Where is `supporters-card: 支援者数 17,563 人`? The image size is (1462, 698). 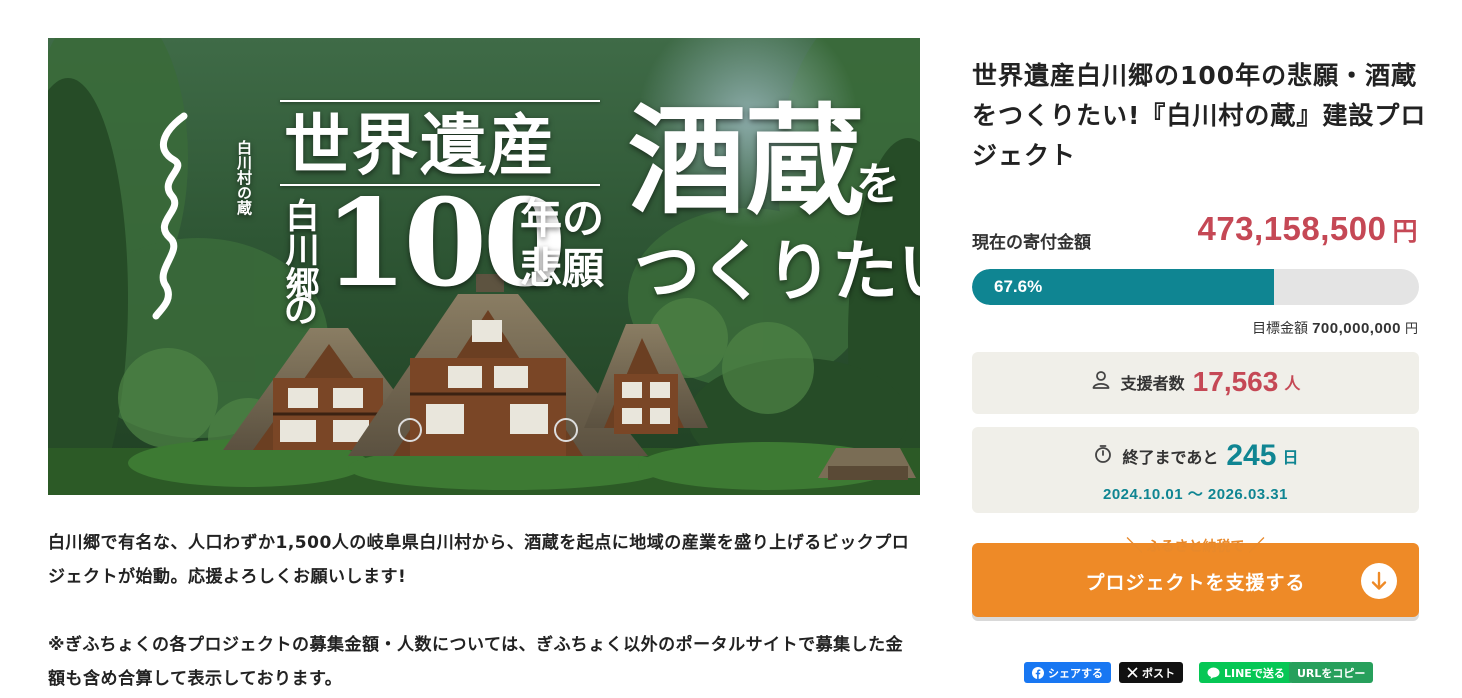 supporters-card: 支援者数 17,563 人 is located at coordinates (1195, 383).